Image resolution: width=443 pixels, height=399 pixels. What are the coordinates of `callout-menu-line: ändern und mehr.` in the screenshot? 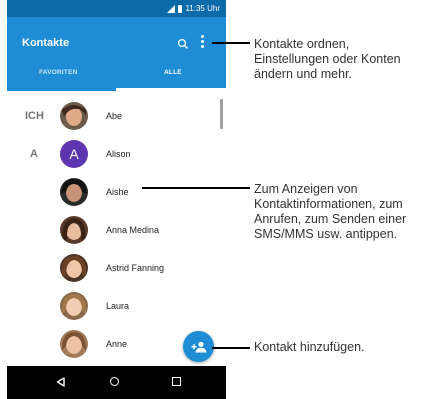 It's located at (303, 74).